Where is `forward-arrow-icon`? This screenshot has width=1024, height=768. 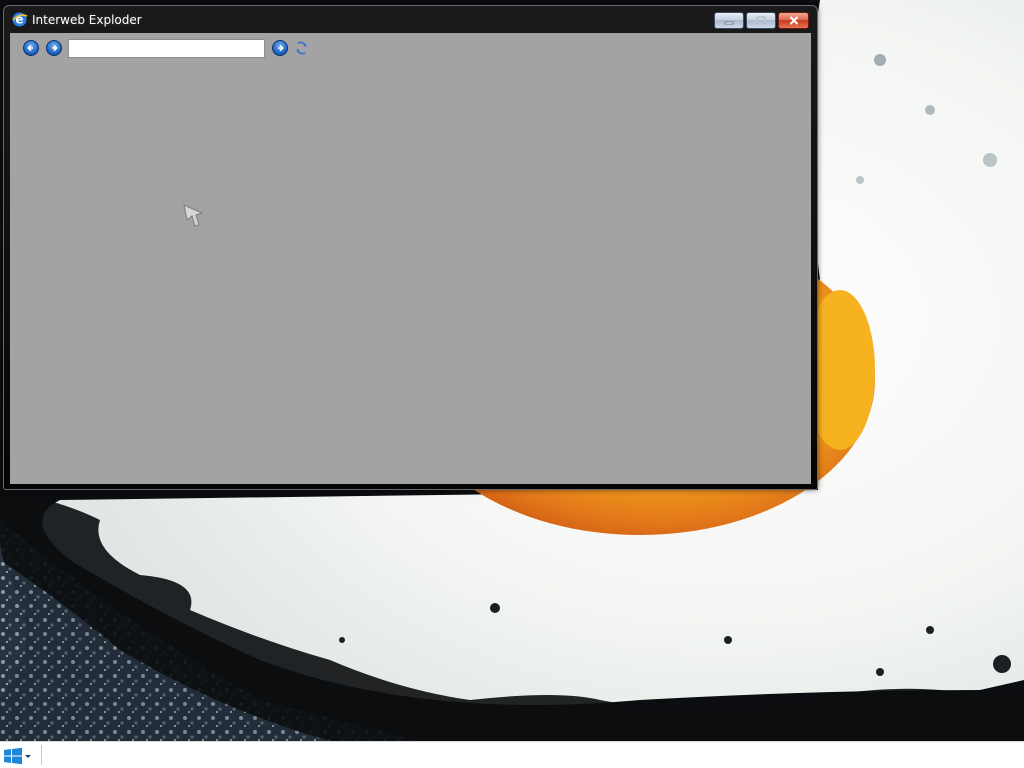
forward-arrow-icon is located at coordinates (55, 48).